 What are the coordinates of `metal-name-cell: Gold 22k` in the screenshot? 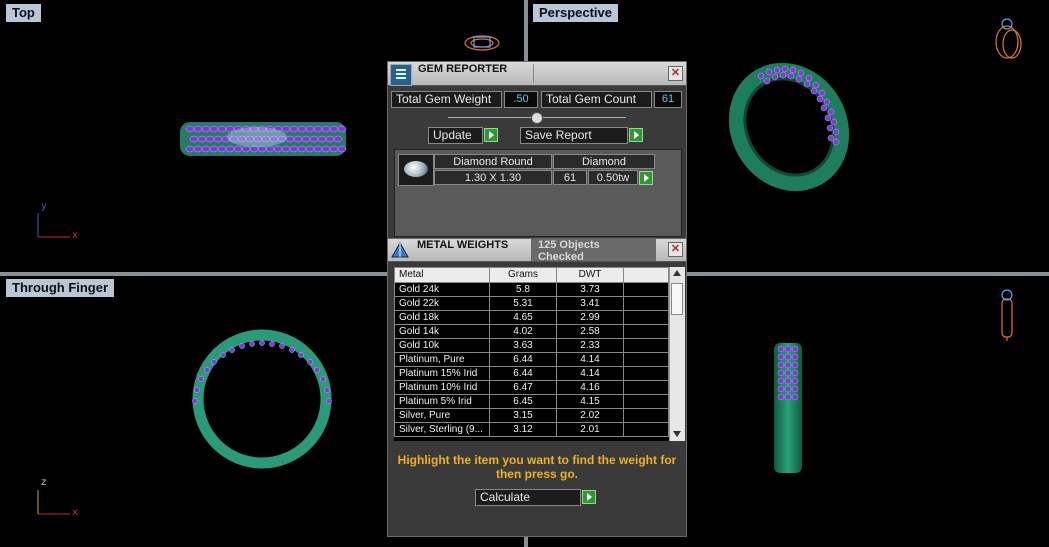 It's located at (442, 303).